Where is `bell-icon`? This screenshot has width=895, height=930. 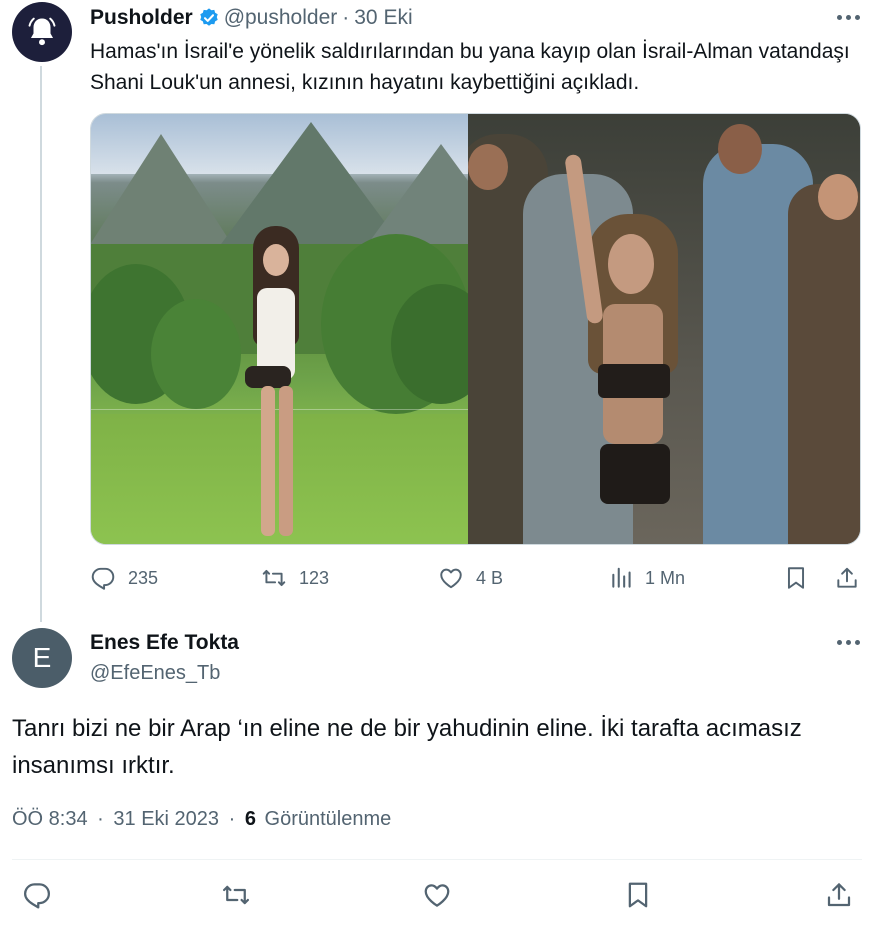 bell-icon is located at coordinates (42, 31).